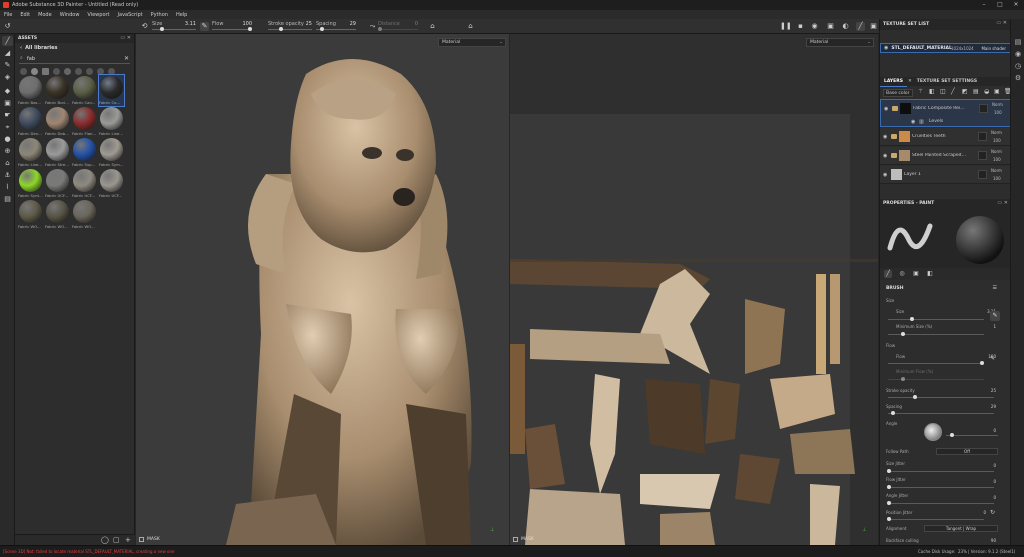  What do you see at coordinates (976, 91) in the screenshot?
I see `add-folder-icon: ▤` at bounding box center [976, 91].